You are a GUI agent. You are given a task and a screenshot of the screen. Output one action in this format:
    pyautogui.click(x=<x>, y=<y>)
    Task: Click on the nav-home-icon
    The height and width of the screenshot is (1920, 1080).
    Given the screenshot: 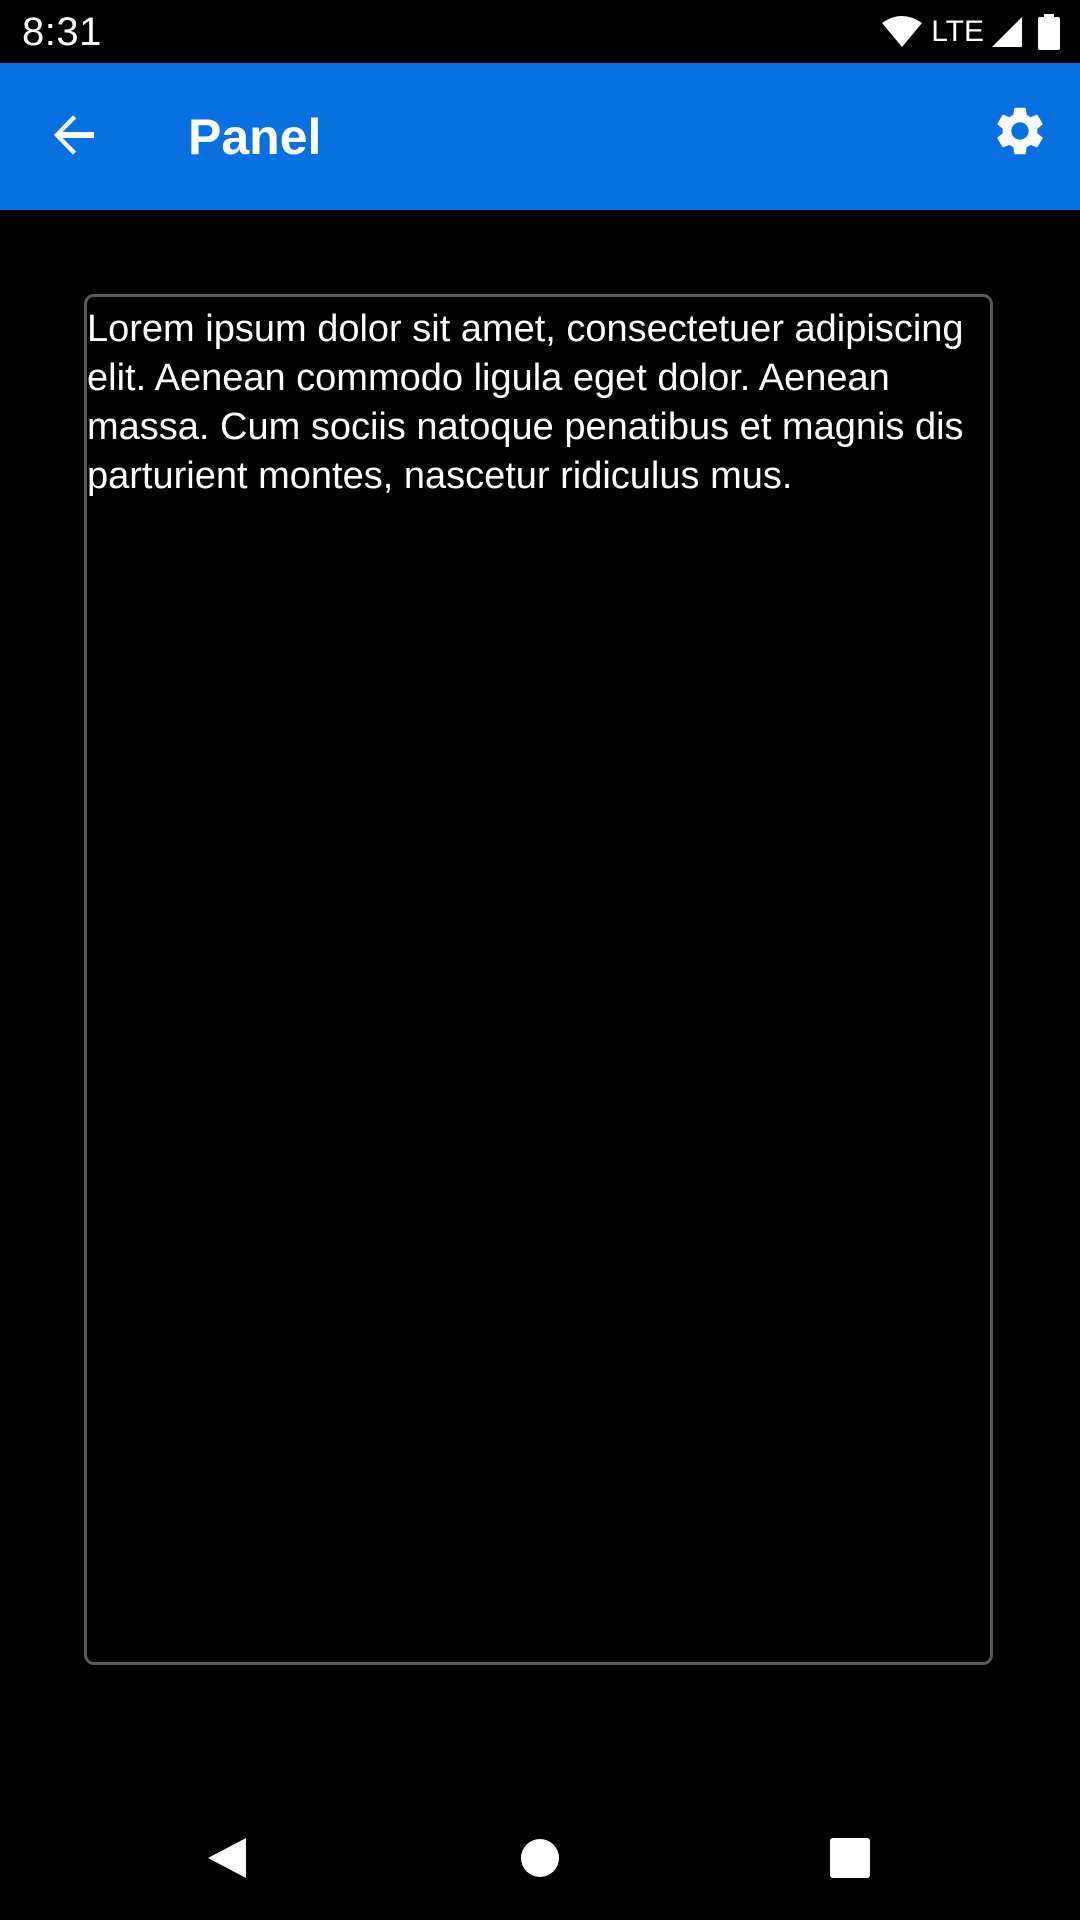 What is the action you would take?
    pyautogui.click(x=540, y=1860)
    